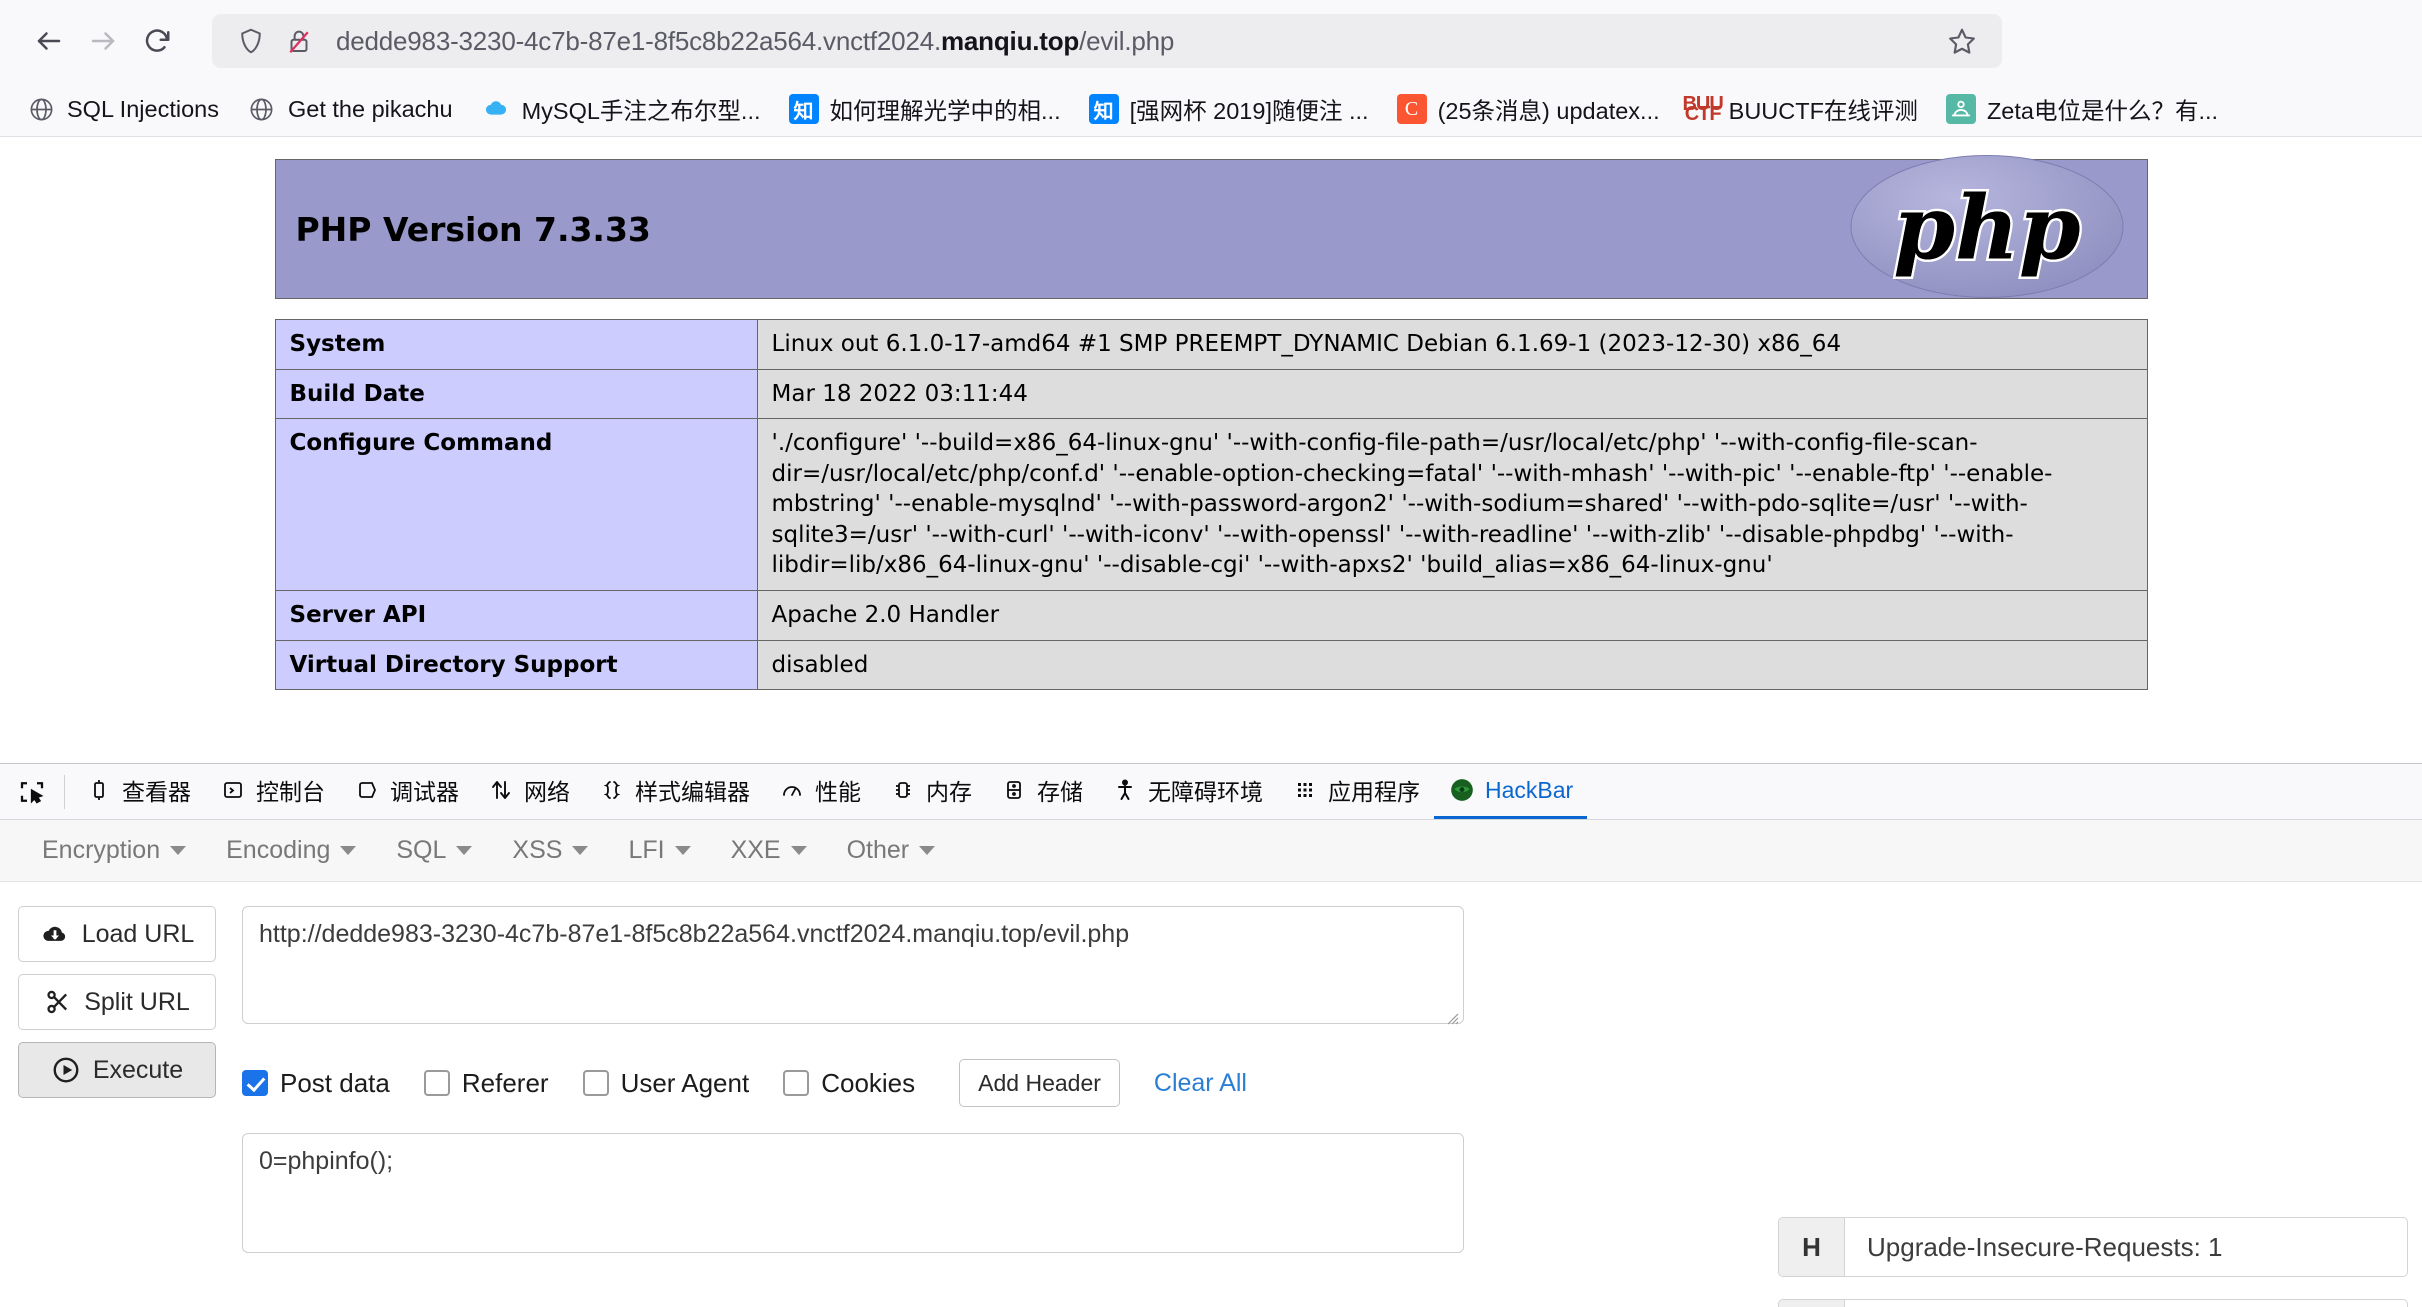  I want to click on menu-sql: SQL, so click(434, 850).